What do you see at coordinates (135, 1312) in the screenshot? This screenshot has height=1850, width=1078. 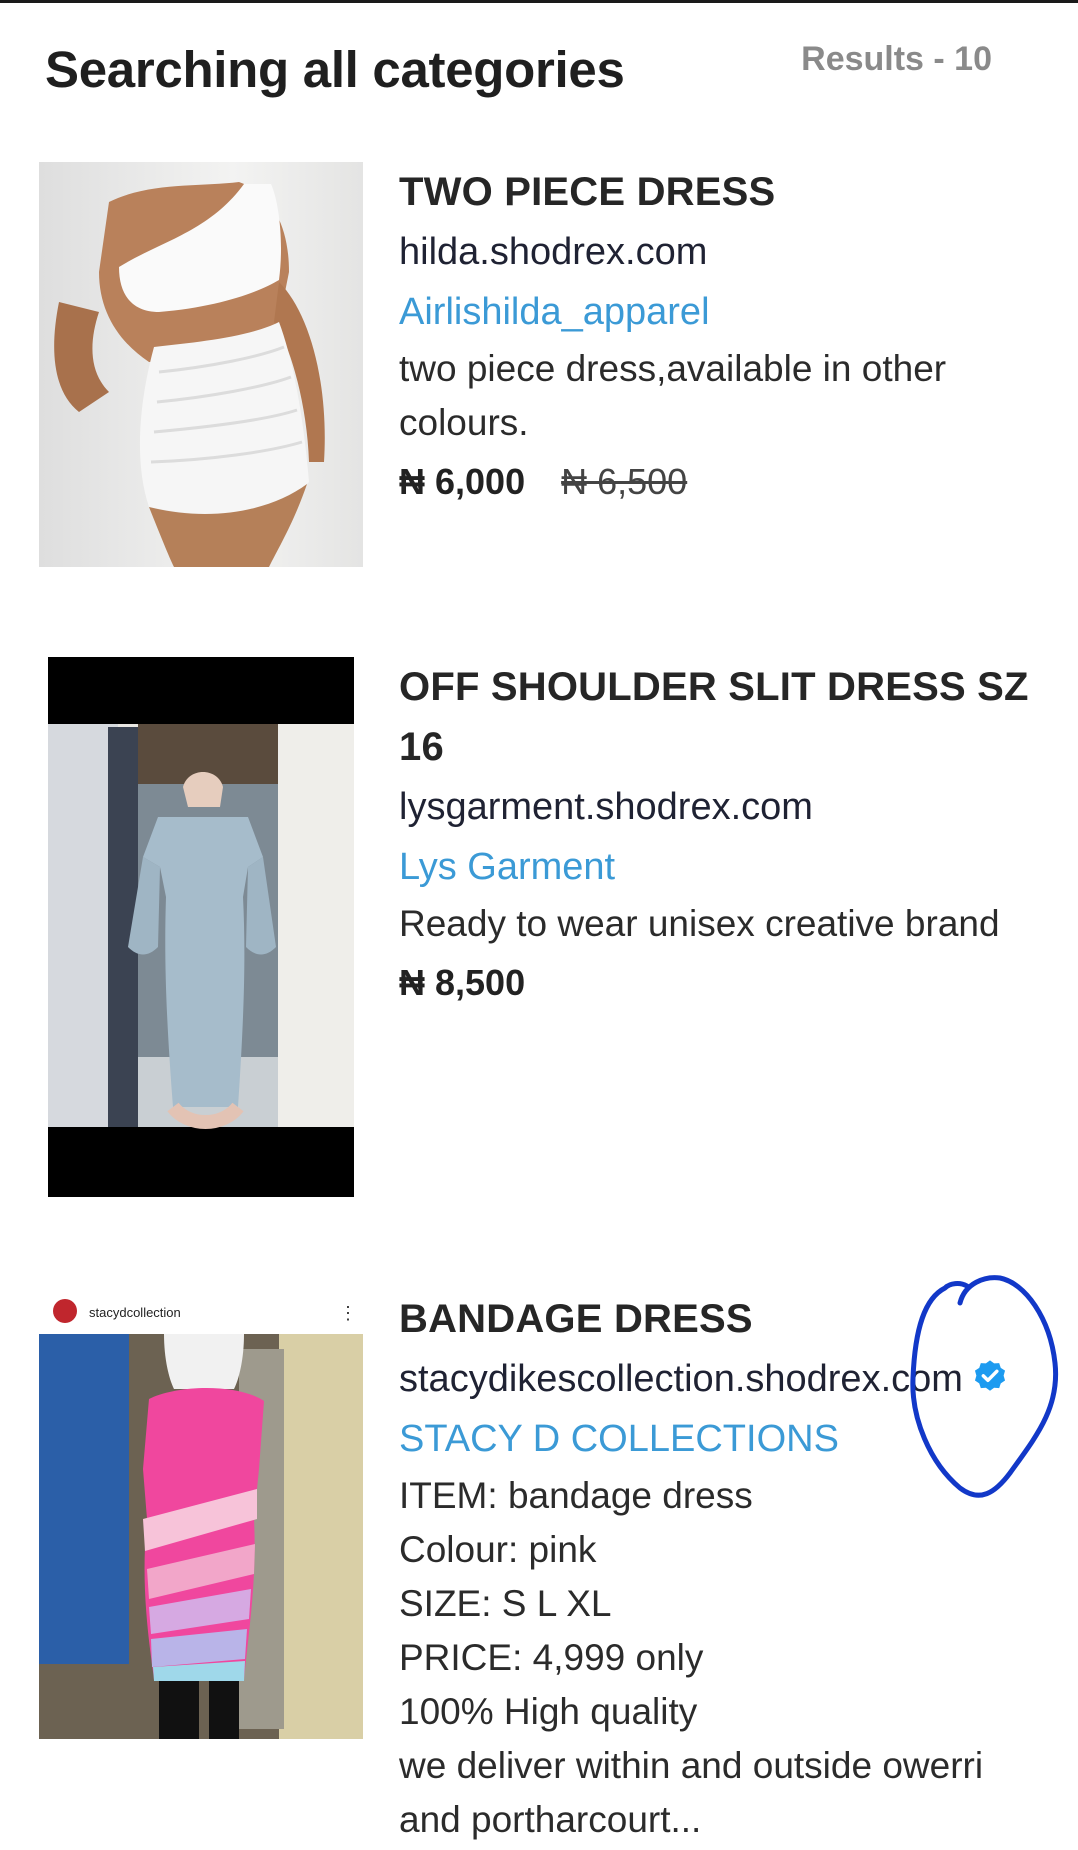 I see `image-username: stacydcollection` at bounding box center [135, 1312].